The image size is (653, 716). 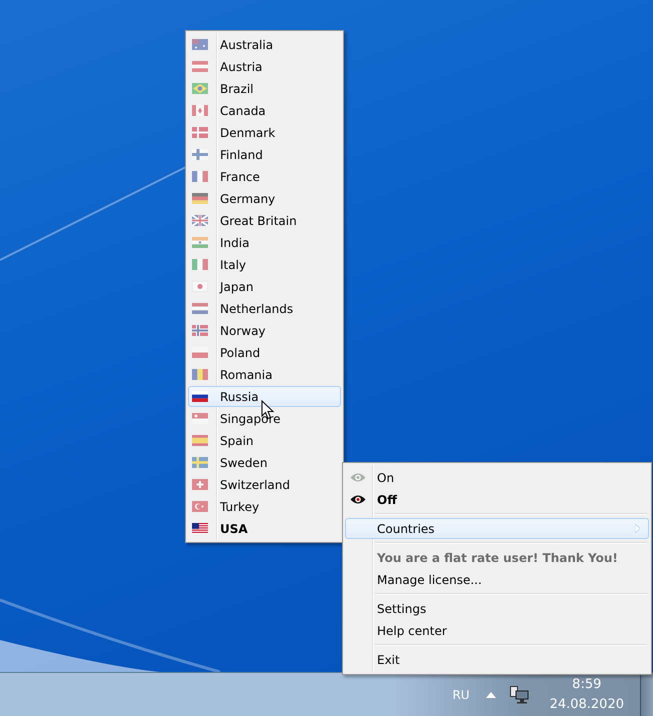 I want to click on country-menu-item: Brazil, so click(x=264, y=88).